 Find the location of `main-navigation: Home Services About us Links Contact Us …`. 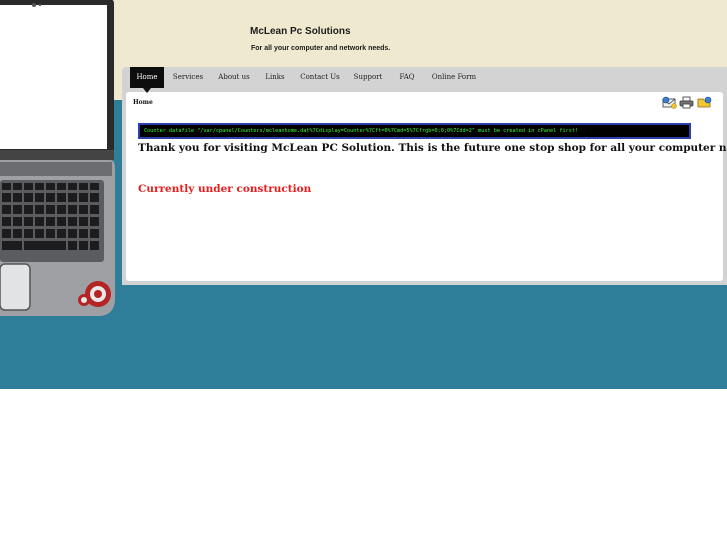

main-navigation: Home Services About us Links Contact Us … is located at coordinates (424, 77).